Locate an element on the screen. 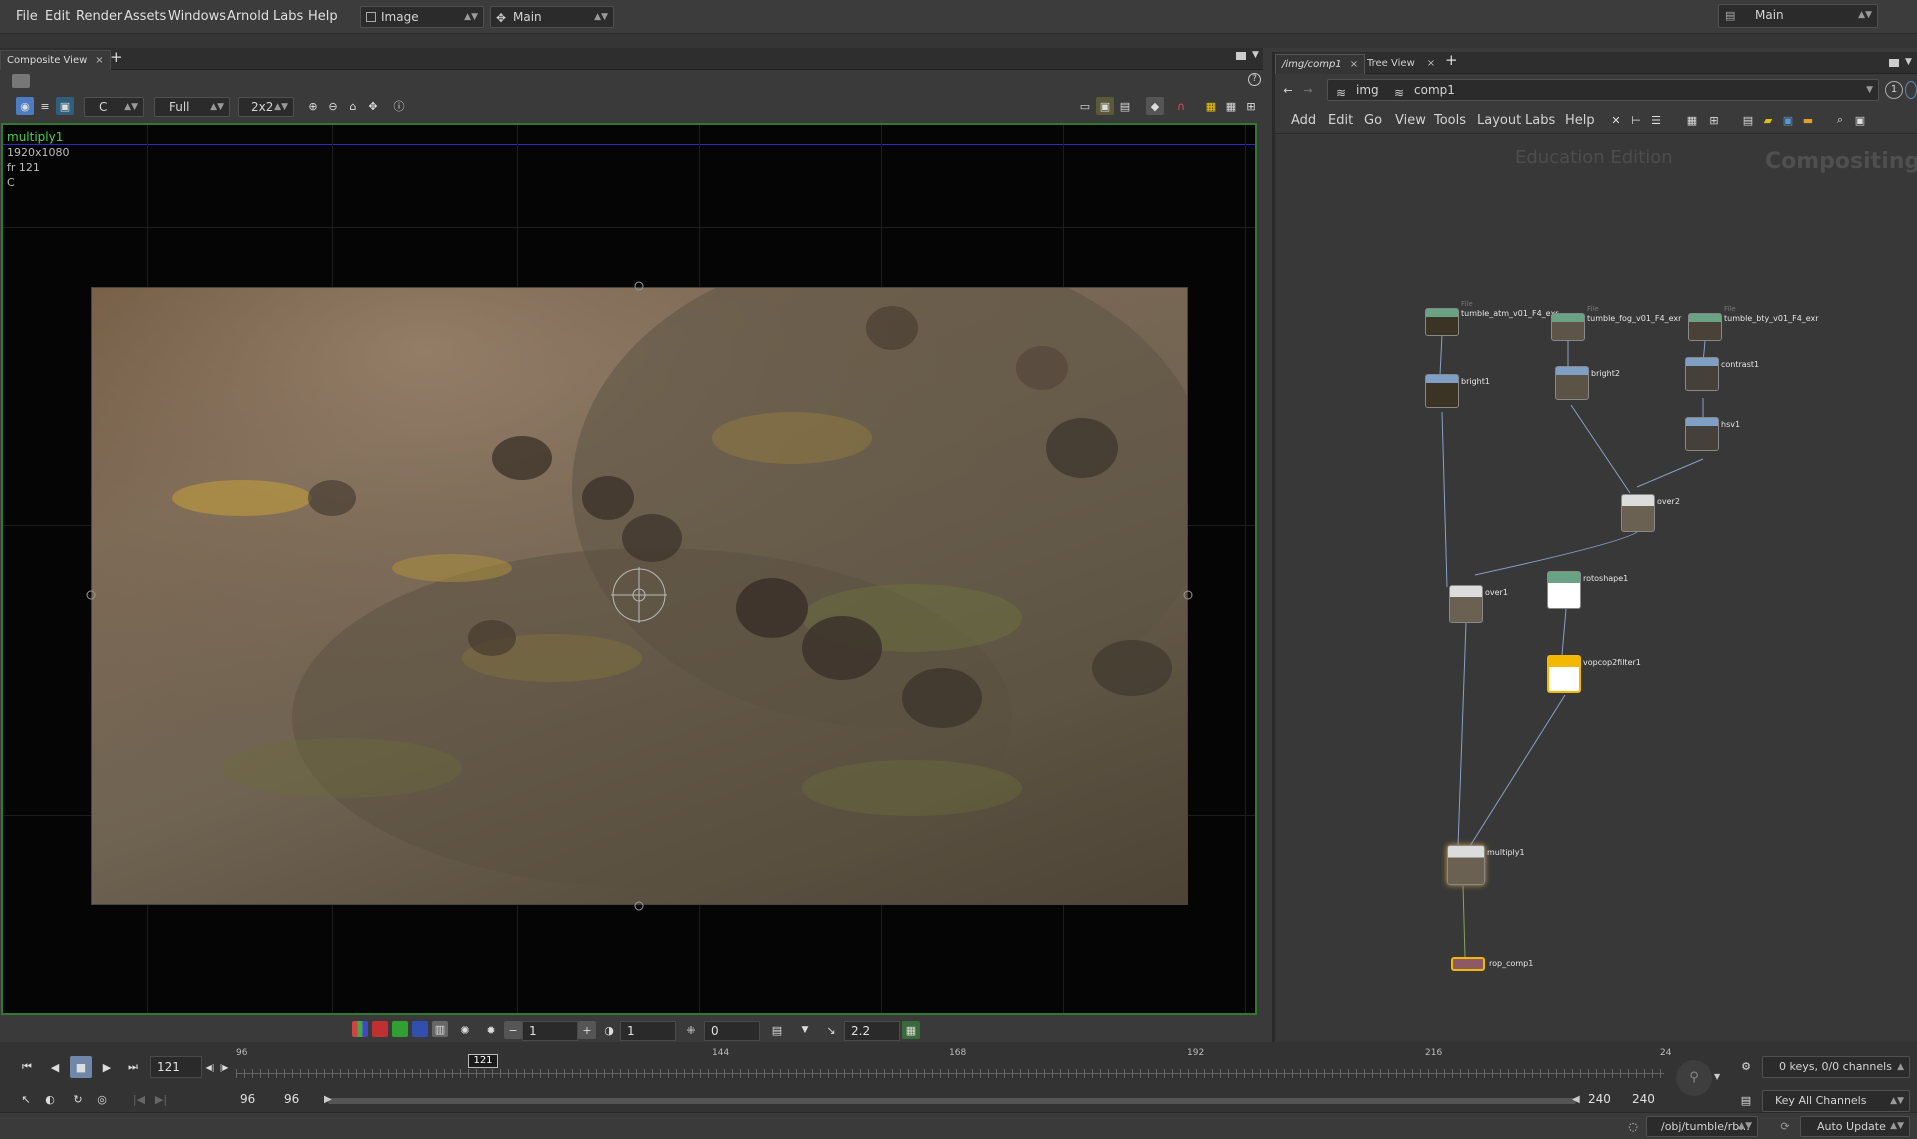 Image resolution: width=1917 pixels, height=1139 pixels. keys-status: 0 keys, 0/0 channels ▲ is located at coordinates (1836, 1067).